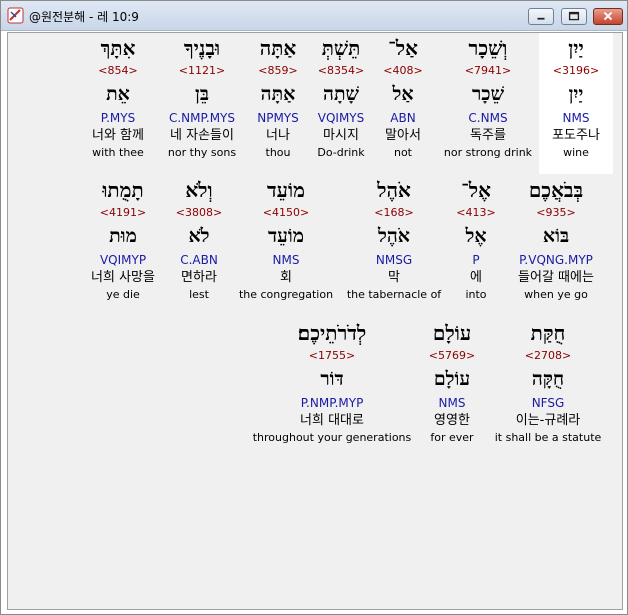  I want to click on word-column: אִתָּךְ <854> אֵת P.MYS 너와 함께 with thee, so click(118, 97).